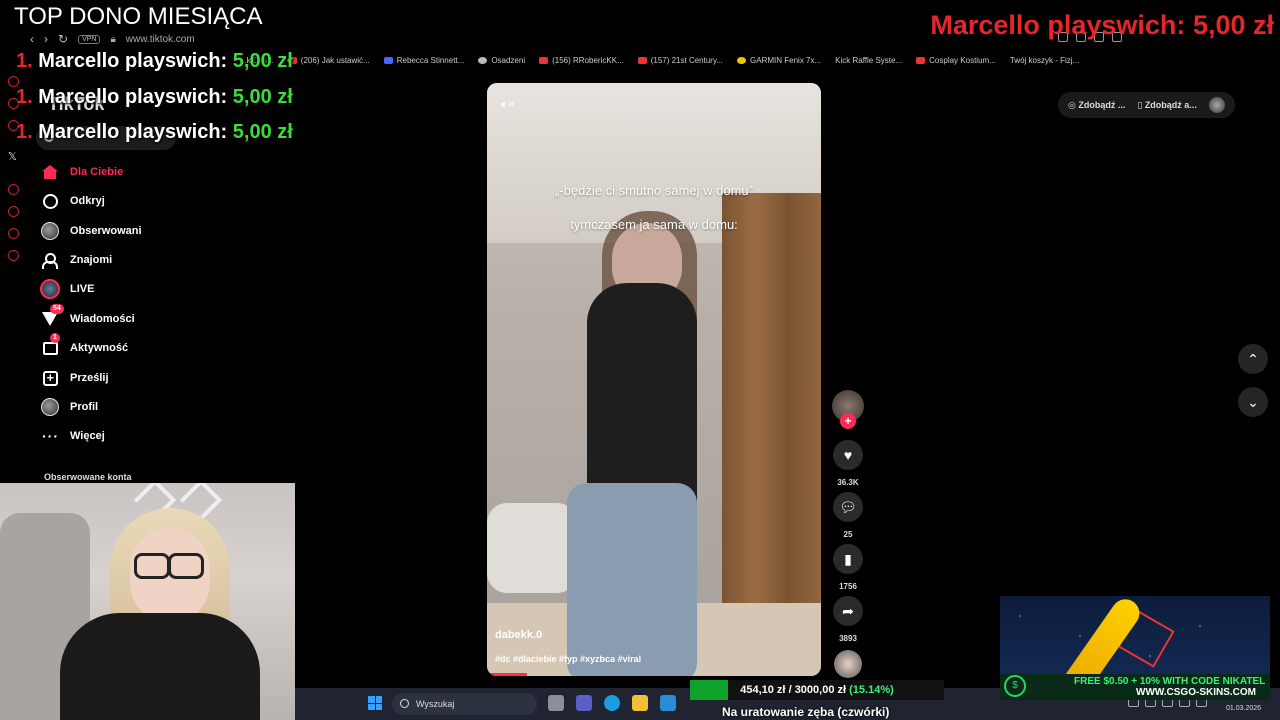 The height and width of the screenshot is (720, 1280). Describe the element at coordinates (518, 635) in the screenshot. I see `video-author: dabekk.0` at that location.